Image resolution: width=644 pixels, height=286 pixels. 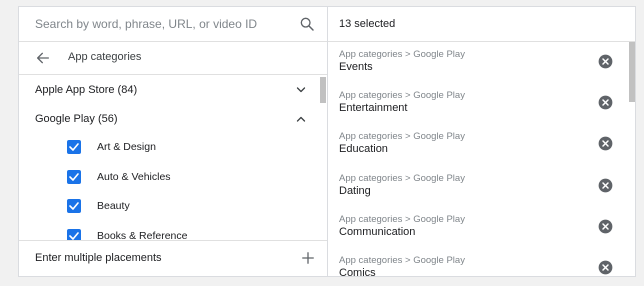 I want to click on selected-count: 13 selected, so click(x=367, y=24).